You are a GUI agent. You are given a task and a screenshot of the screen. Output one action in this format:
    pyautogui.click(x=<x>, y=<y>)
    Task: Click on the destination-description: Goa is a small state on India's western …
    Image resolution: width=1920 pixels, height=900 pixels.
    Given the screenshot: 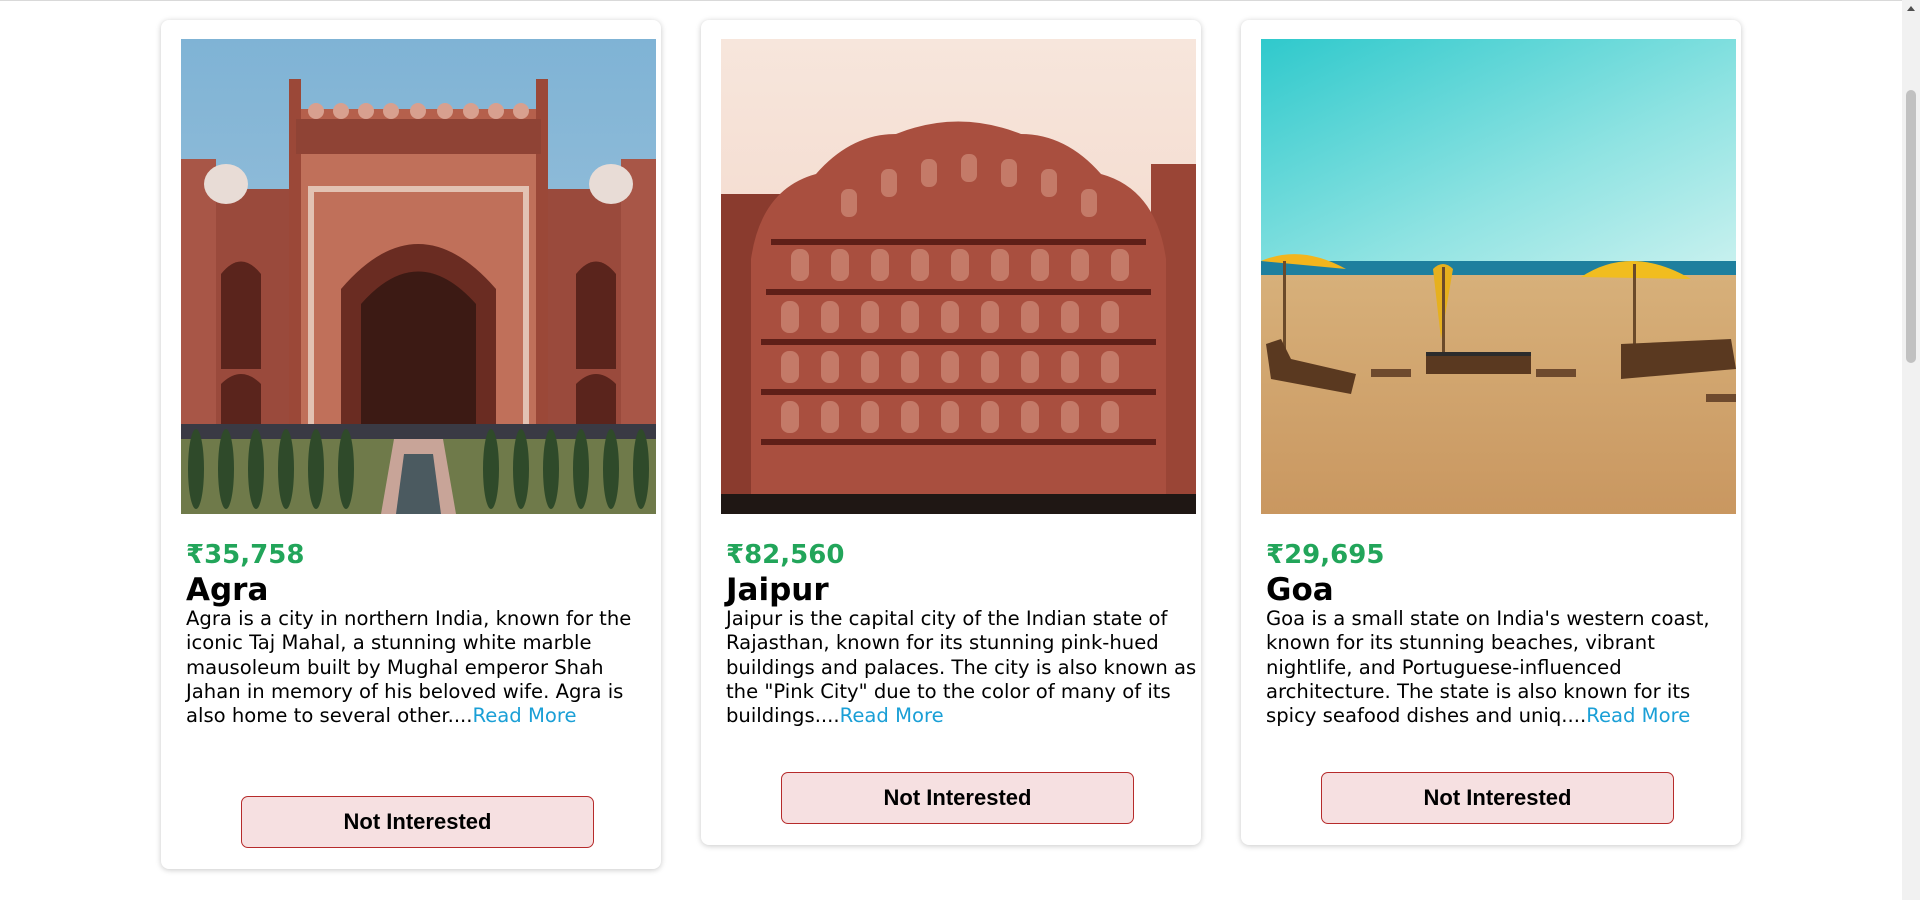 What is the action you would take?
    pyautogui.click(x=1502, y=667)
    